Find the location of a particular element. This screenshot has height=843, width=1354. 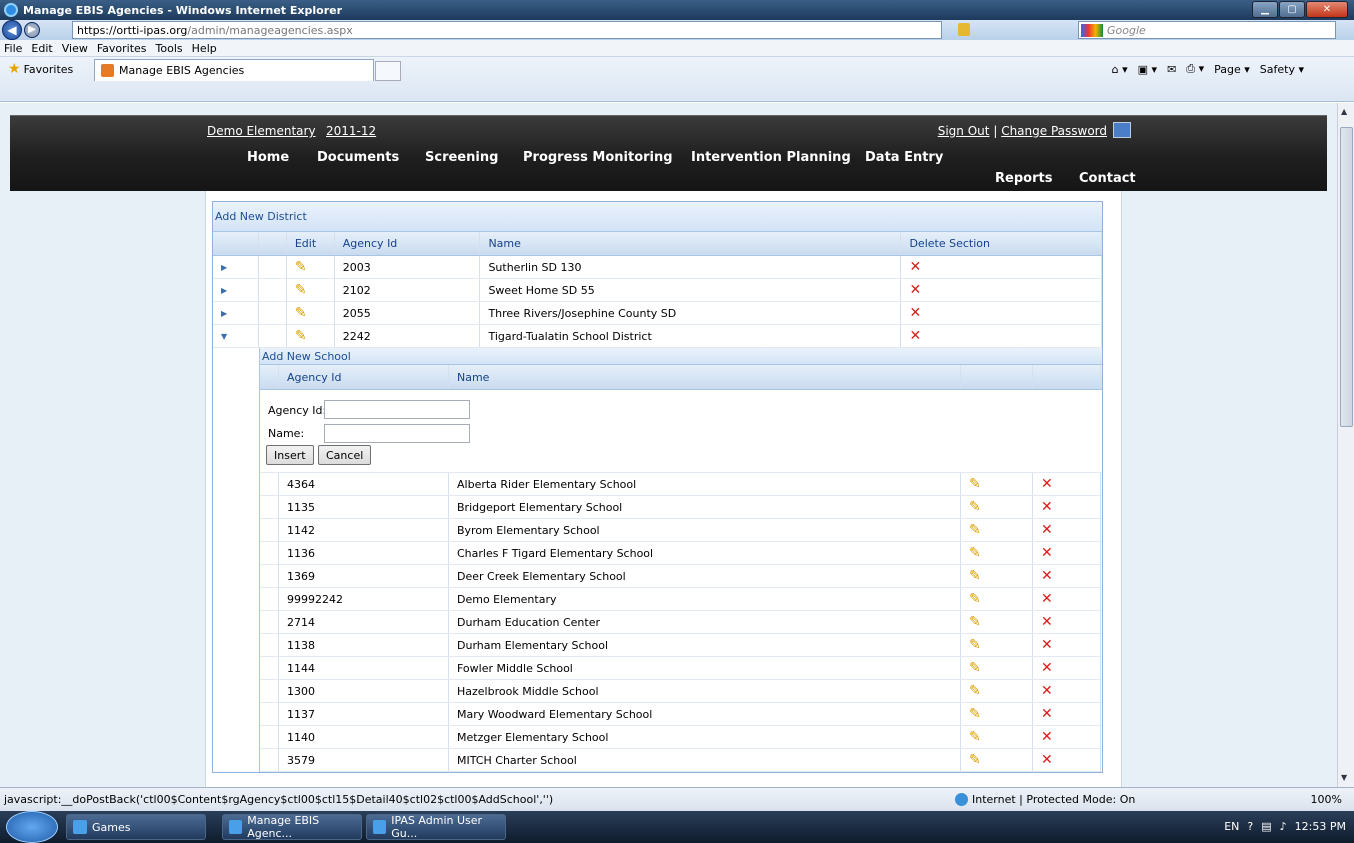

scroll-up-icon: ▲ is located at coordinates (1344, 111).